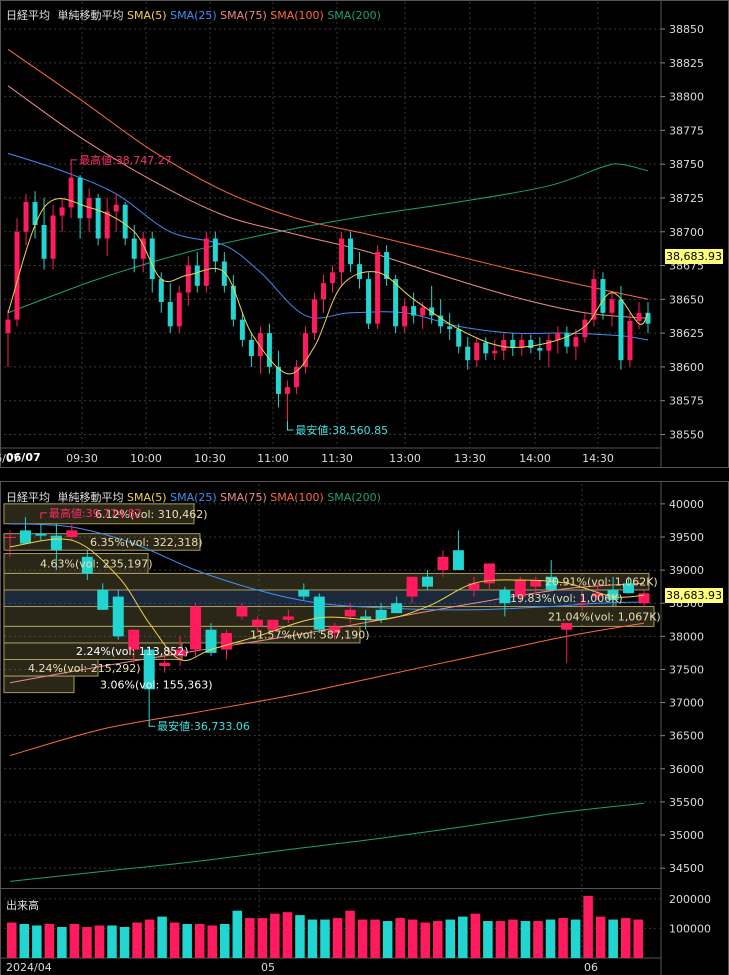 The width and height of the screenshot is (729, 975). I want to click on y-tick-label: 38650, so click(686, 299).